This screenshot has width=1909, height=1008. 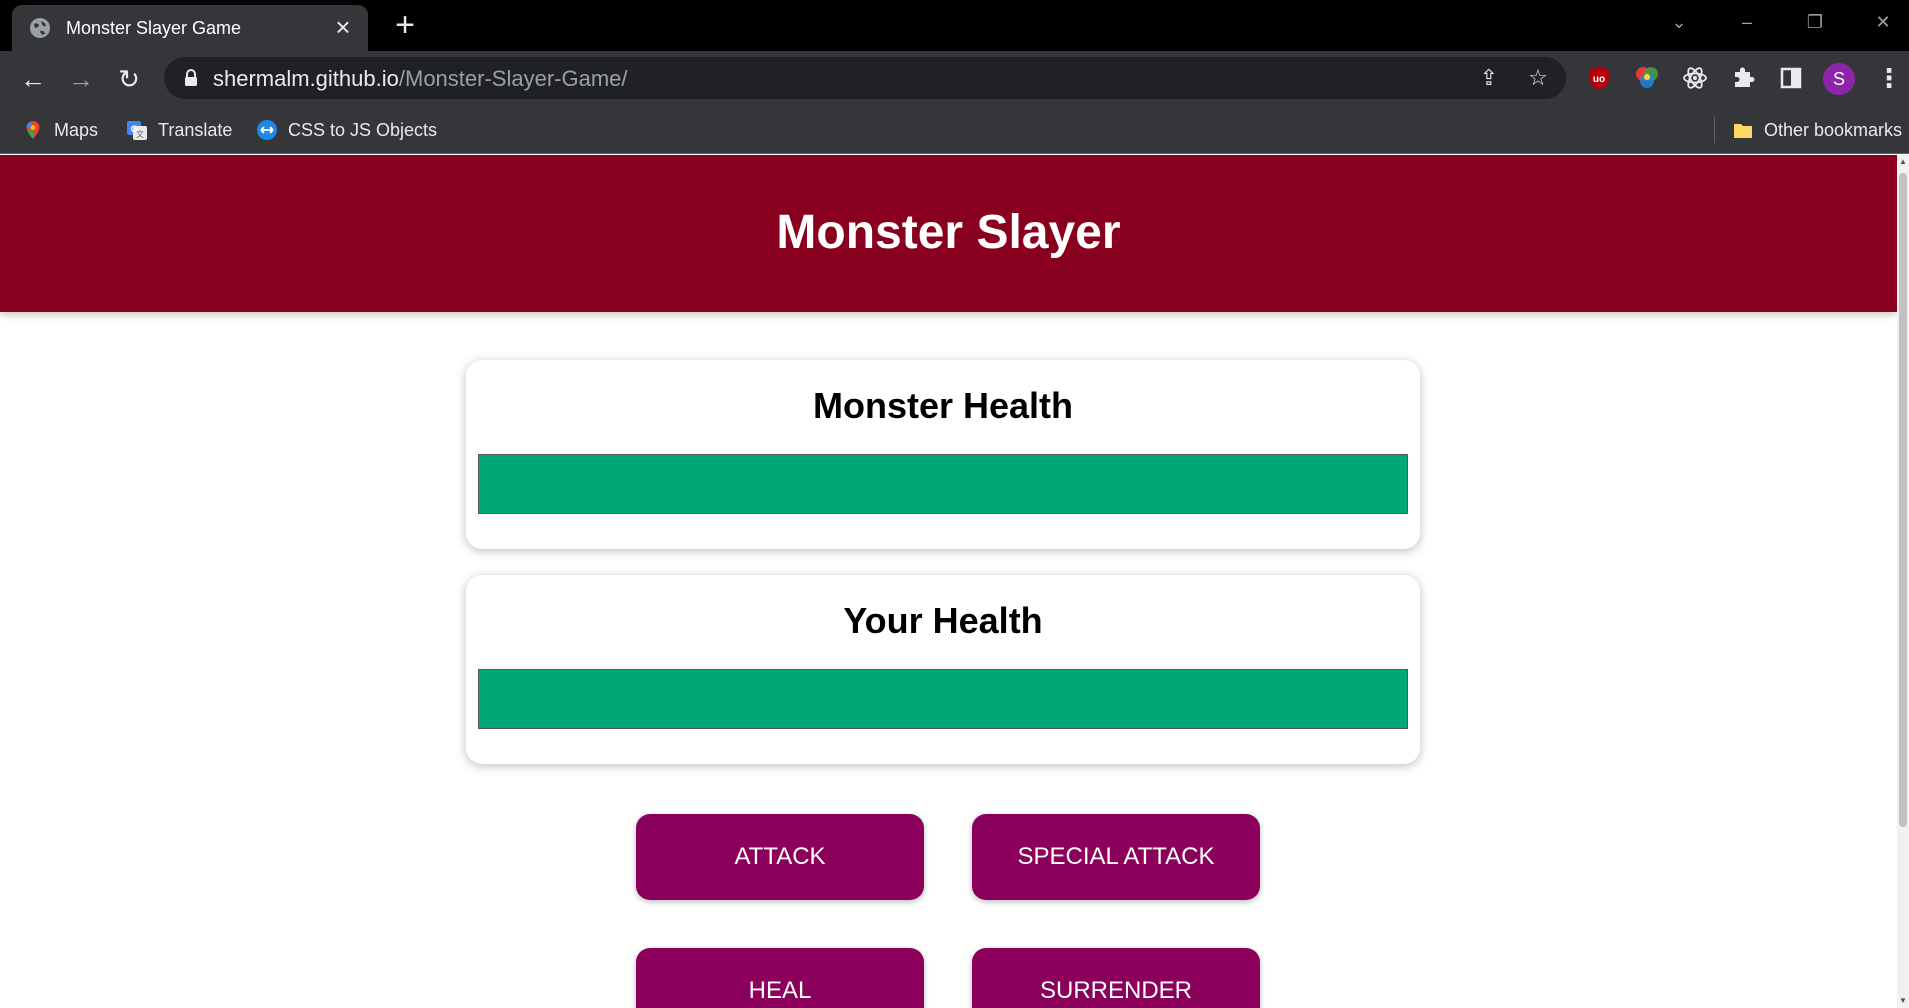 What do you see at coordinates (1889, 79) in the screenshot?
I see `browser-menu-icon: ⋮` at bounding box center [1889, 79].